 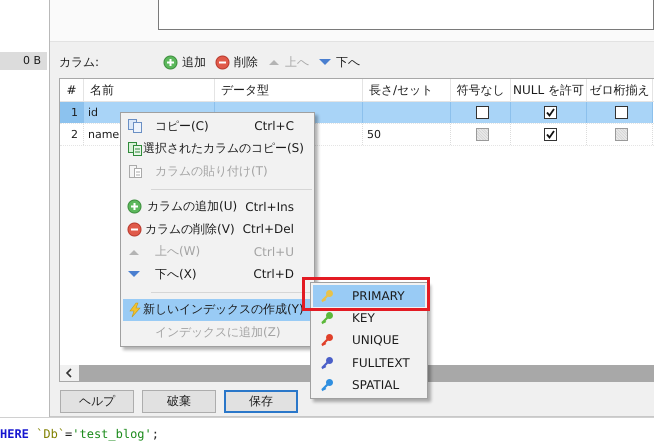 What do you see at coordinates (218, 332) in the screenshot?
I see `menu-item-label: インデックスに追加(Z)` at bounding box center [218, 332].